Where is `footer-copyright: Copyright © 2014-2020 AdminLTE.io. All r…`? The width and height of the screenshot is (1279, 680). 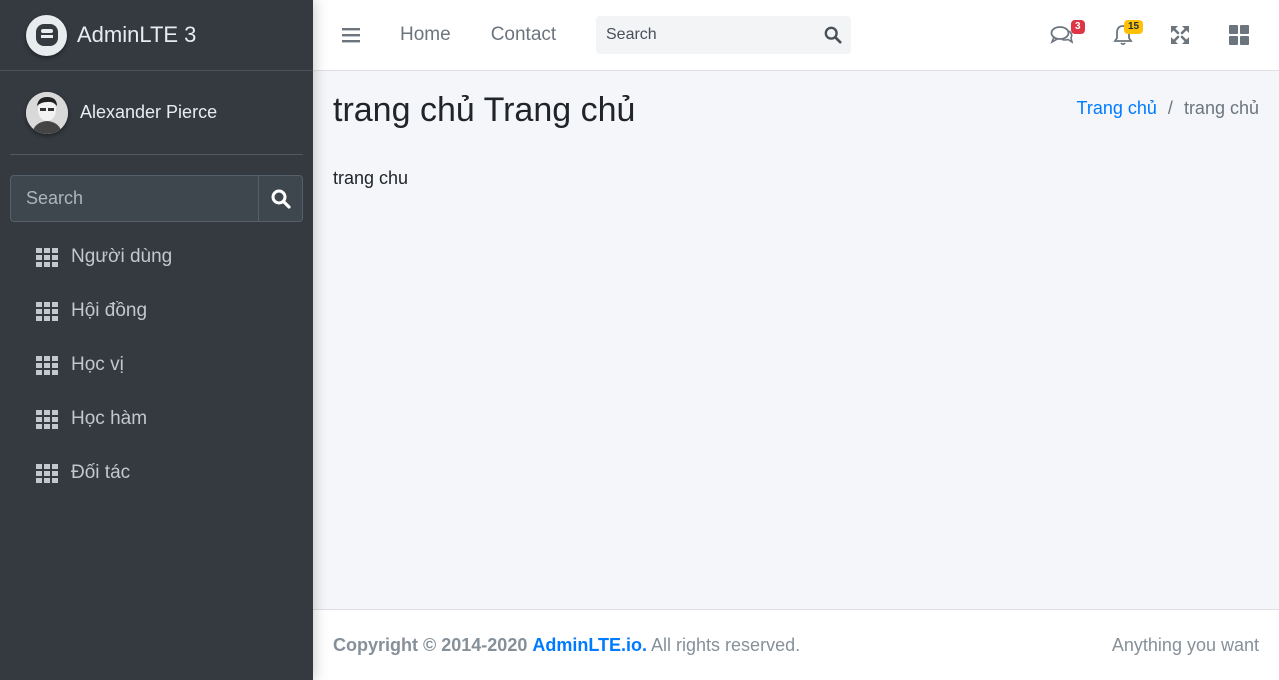 footer-copyright: Copyright © 2014-2020 AdminLTE.io. All r… is located at coordinates (566, 645).